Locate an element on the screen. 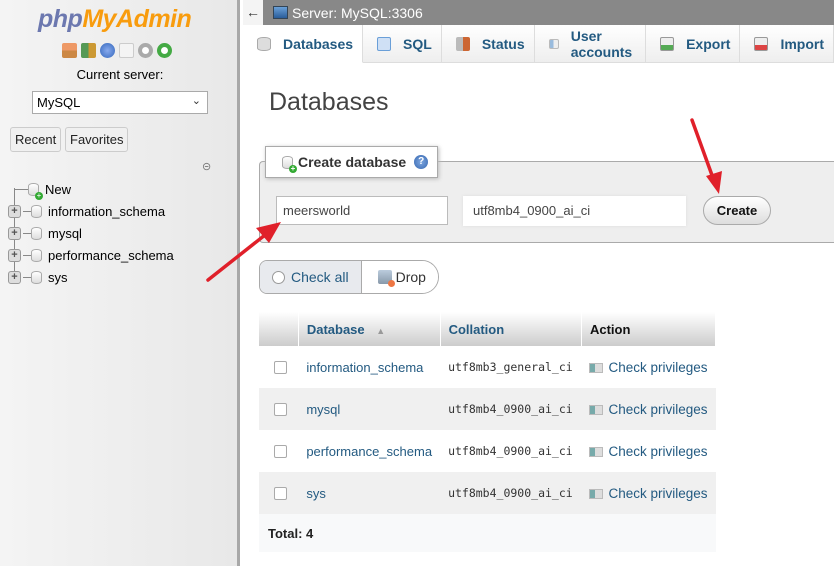  collation-select: utf8mb4_0900_ai_ci is located at coordinates (574, 211).